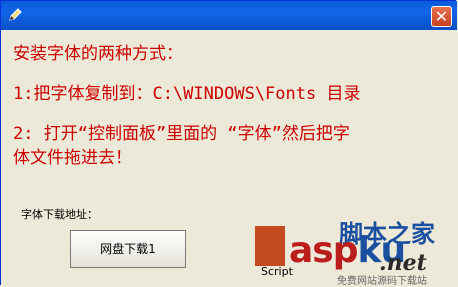 This screenshot has width=458, height=287. I want to click on instruction-step-2-cont: 体文件拖进去！, so click(72, 158).